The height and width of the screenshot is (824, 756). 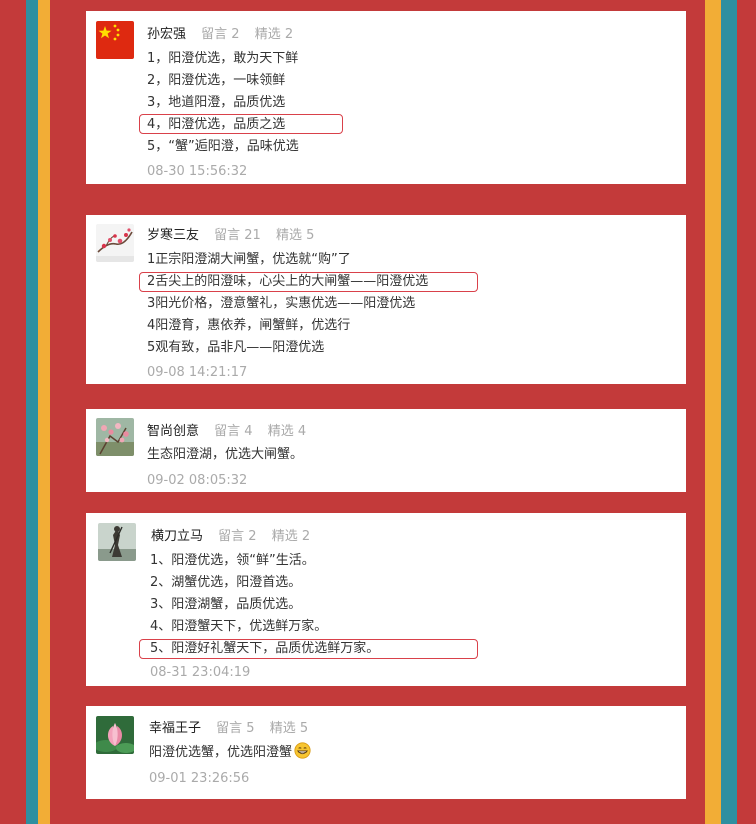 I want to click on comment-meta: 幸福王子 留言 5 精选 5, so click(x=228, y=726).